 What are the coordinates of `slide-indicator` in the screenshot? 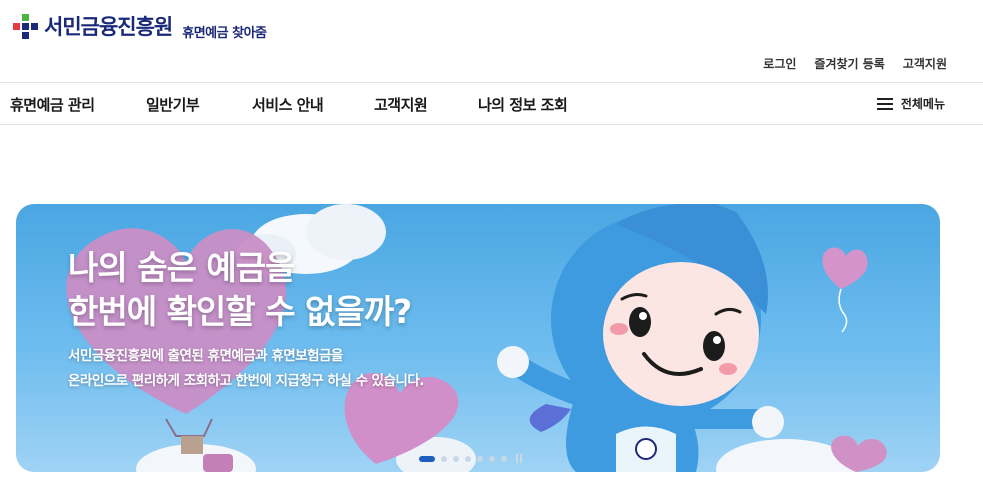 It's located at (470, 458).